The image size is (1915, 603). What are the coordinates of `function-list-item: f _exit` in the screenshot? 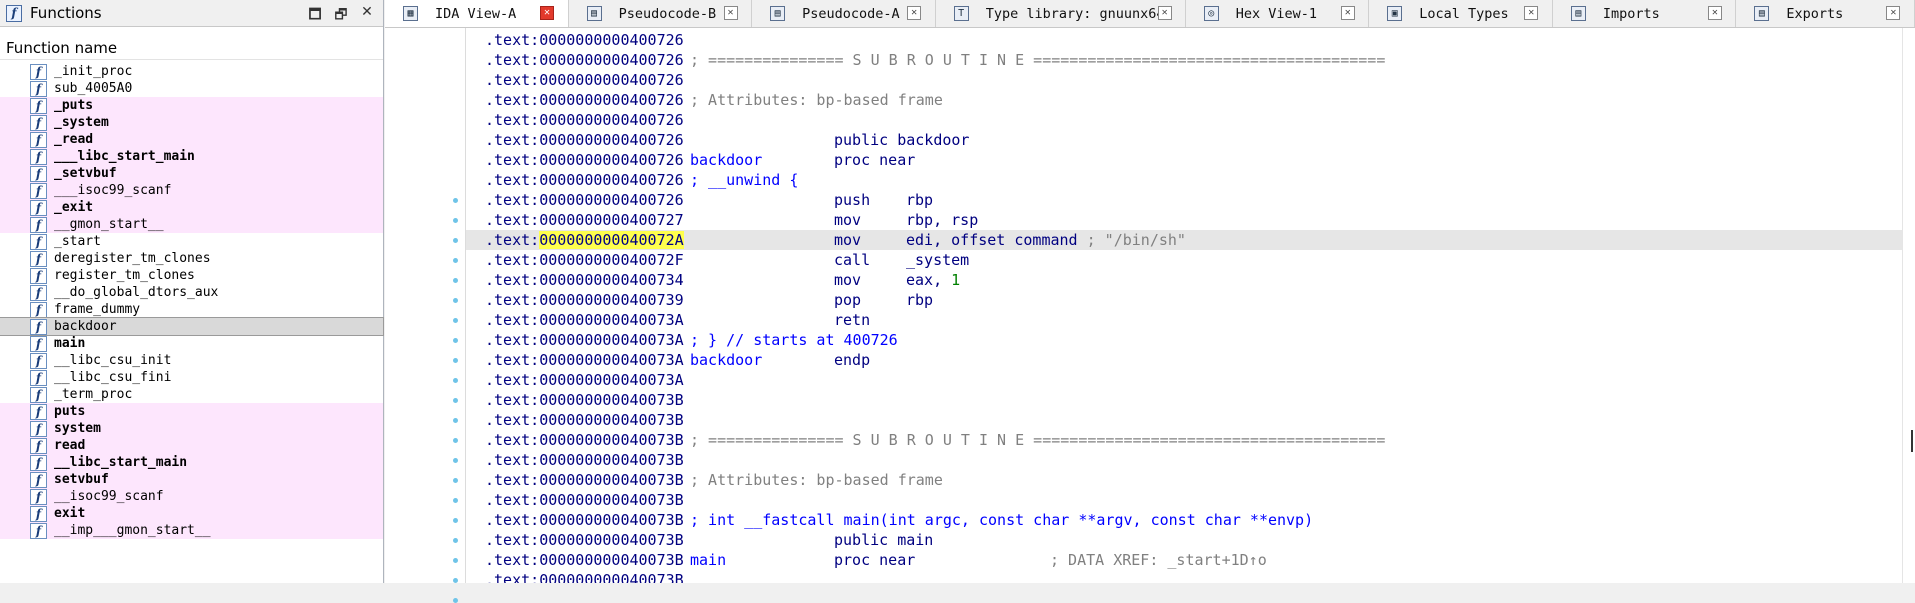 It's located at (191, 207).